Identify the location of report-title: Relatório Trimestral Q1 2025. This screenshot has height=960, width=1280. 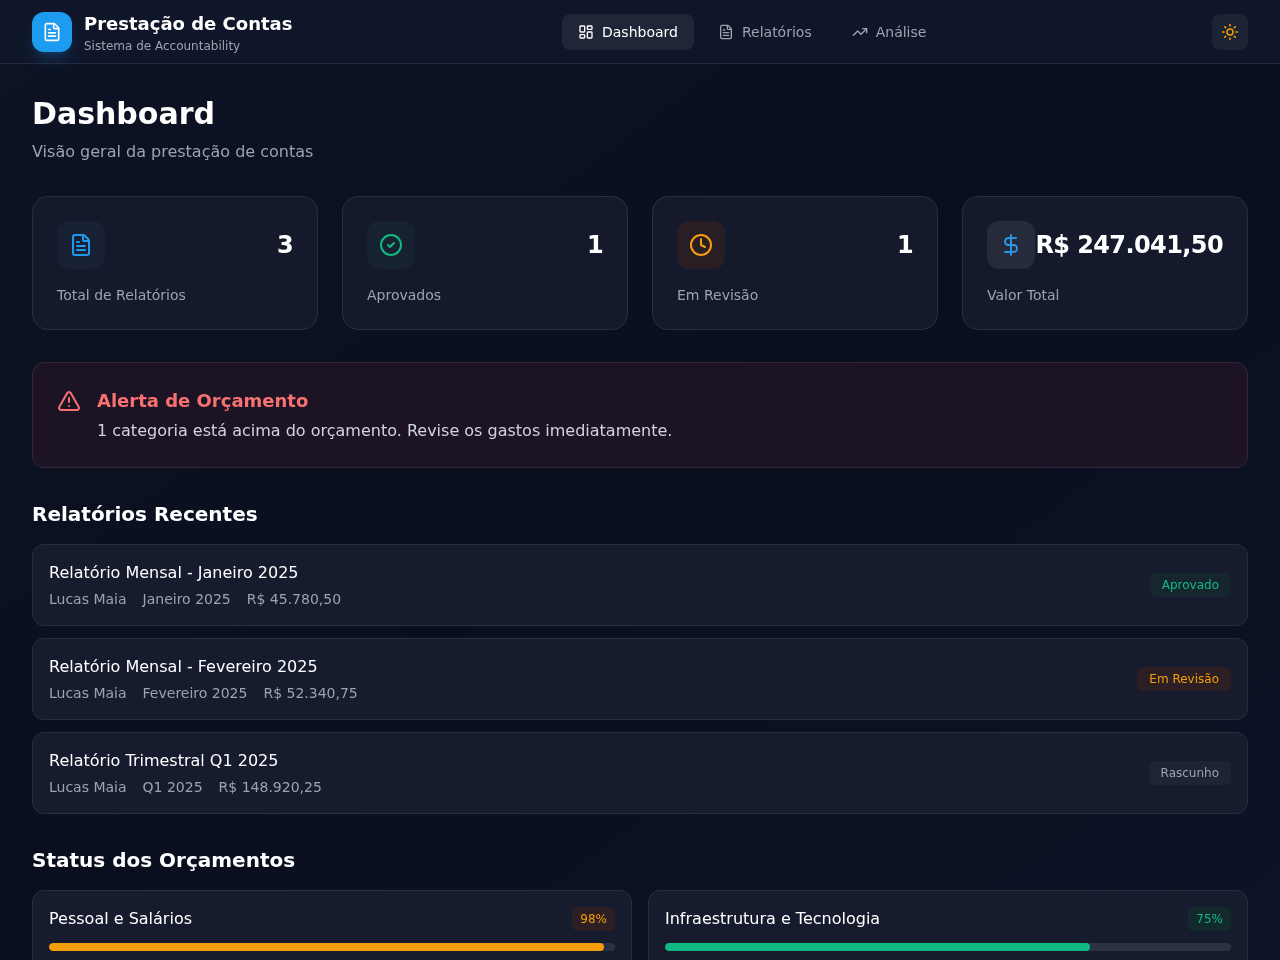
(164, 761).